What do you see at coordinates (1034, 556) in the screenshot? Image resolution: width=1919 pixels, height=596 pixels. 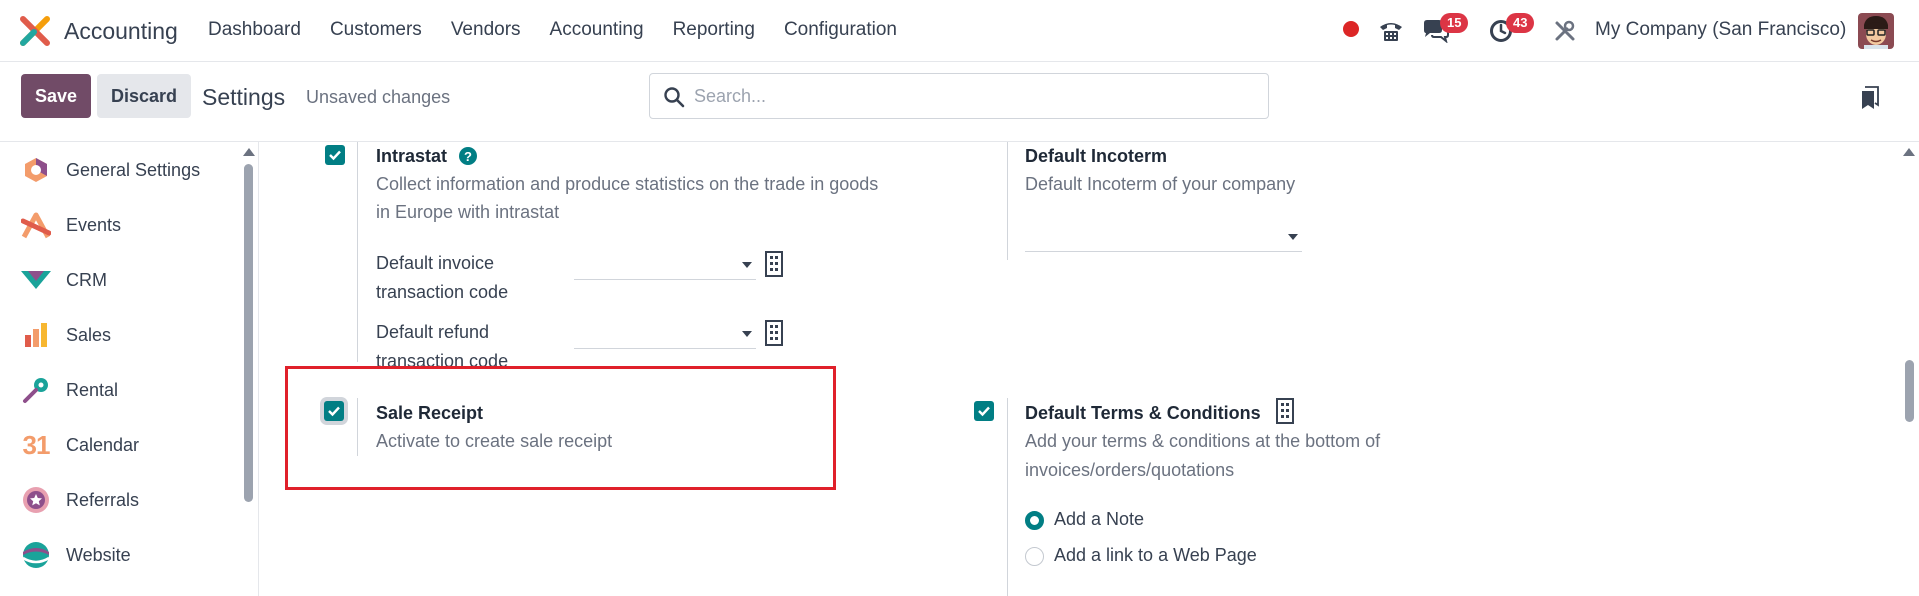 I see `add-web-page-link-radio` at bounding box center [1034, 556].